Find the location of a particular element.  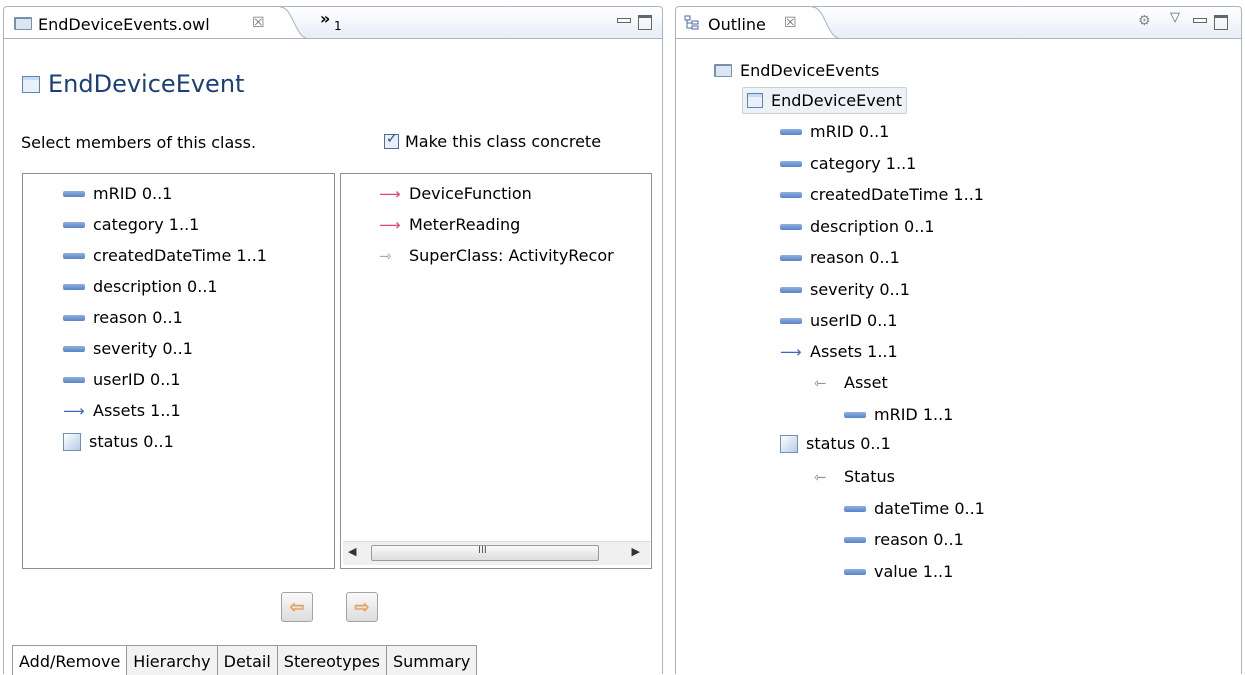

link-with-editor-icon: ⚙ is located at coordinates (1144, 21).